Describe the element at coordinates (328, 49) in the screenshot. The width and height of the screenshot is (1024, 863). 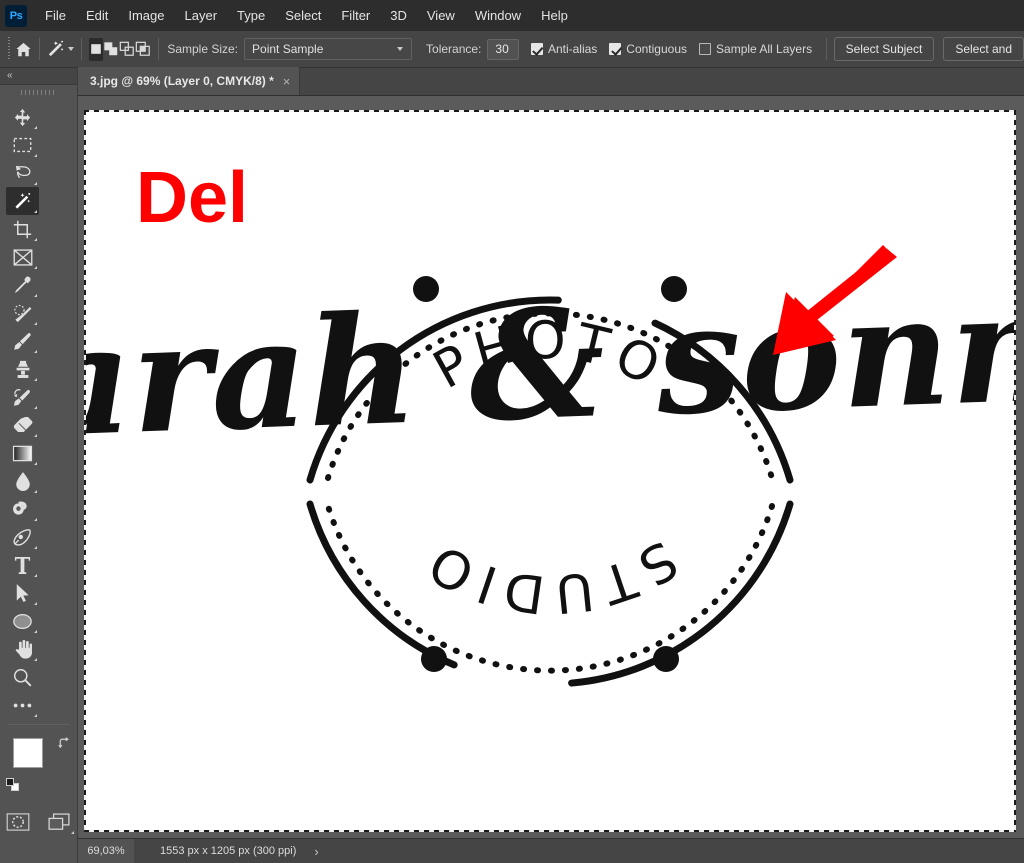
I see `sample-size-select: Point Sample` at that location.